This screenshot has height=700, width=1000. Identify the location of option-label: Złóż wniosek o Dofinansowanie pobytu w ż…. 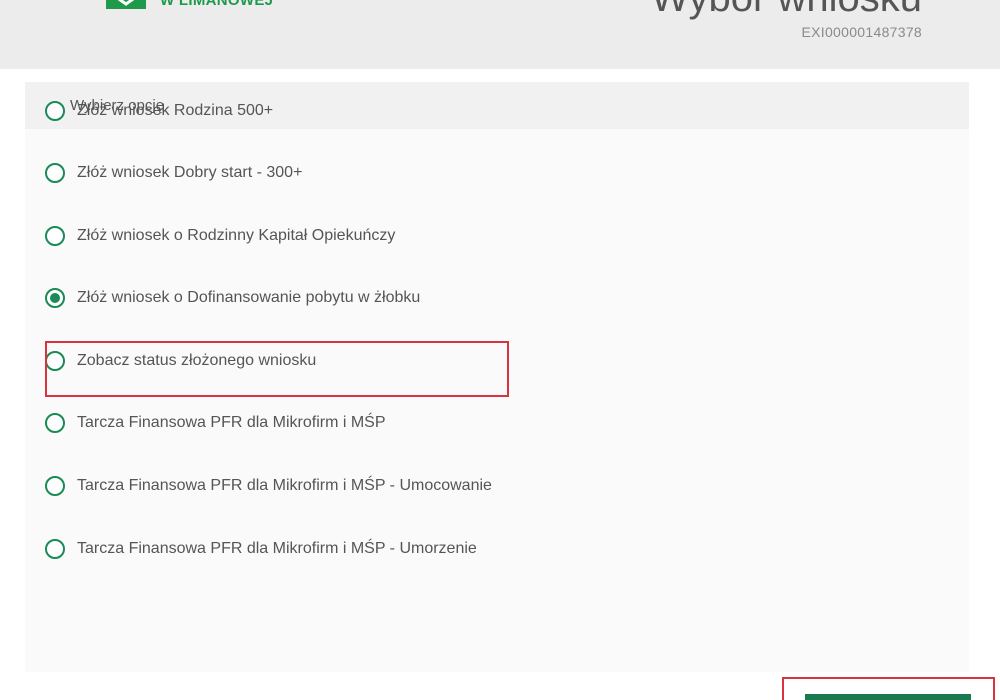
(249, 297).